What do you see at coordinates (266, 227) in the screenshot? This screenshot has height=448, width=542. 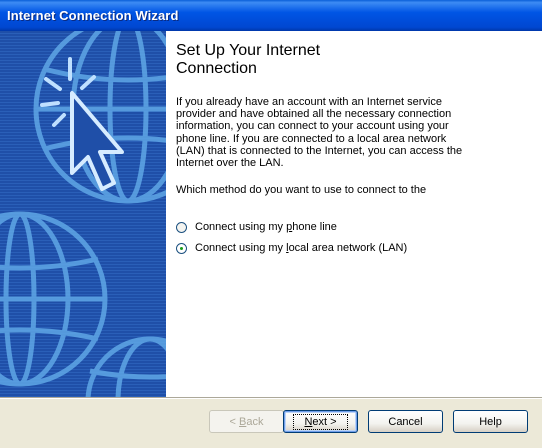 I see `radio-phone-label: Connect using my phone line` at bounding box center [266, 227].